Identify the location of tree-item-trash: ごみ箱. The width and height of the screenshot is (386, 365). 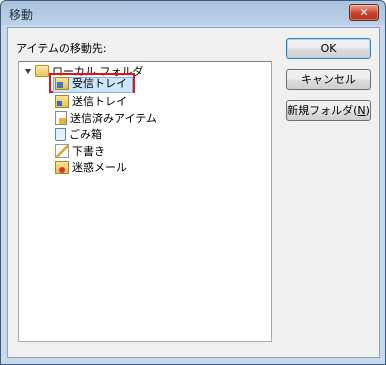
(78, 134).